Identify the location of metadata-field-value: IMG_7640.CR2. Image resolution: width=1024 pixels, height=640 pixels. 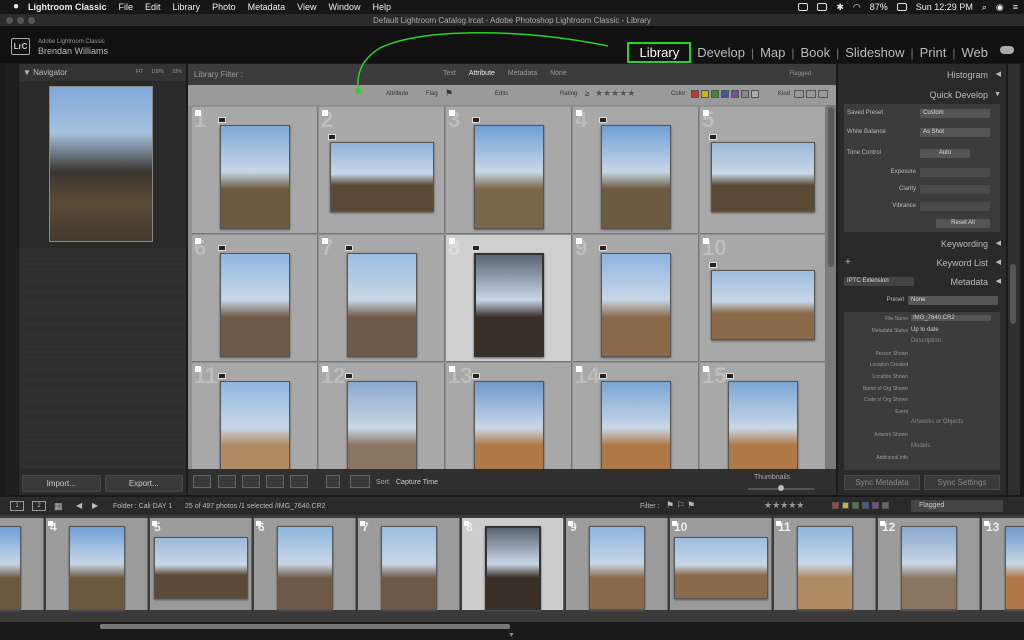
(951, 318).